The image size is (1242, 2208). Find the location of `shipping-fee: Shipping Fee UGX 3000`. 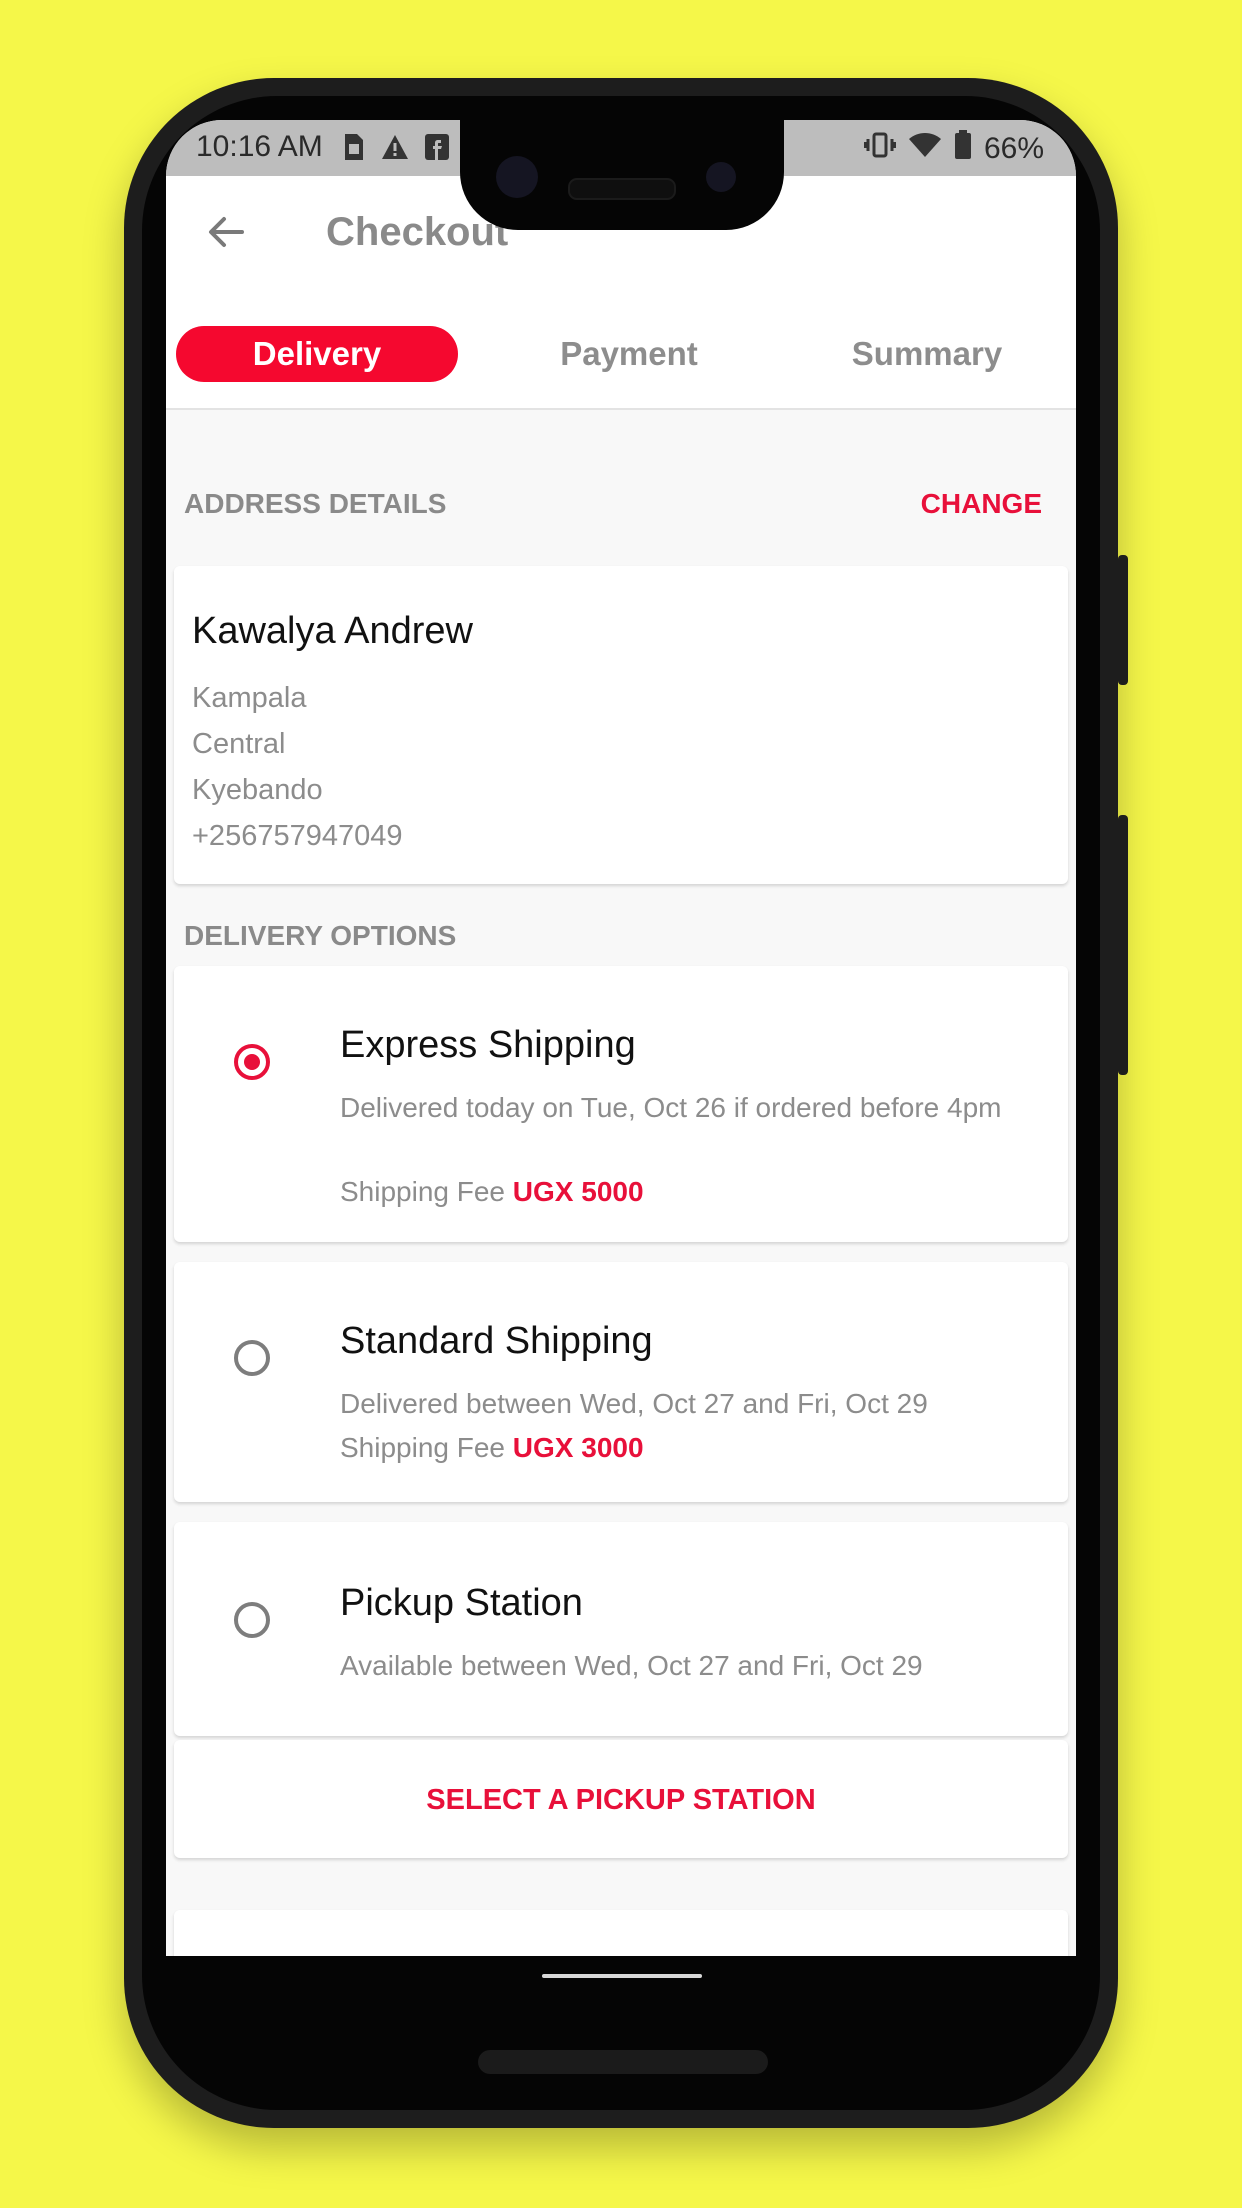

shipping-fee: Shipping Fee UGX 3000 is located at coordinates (492, 1448).